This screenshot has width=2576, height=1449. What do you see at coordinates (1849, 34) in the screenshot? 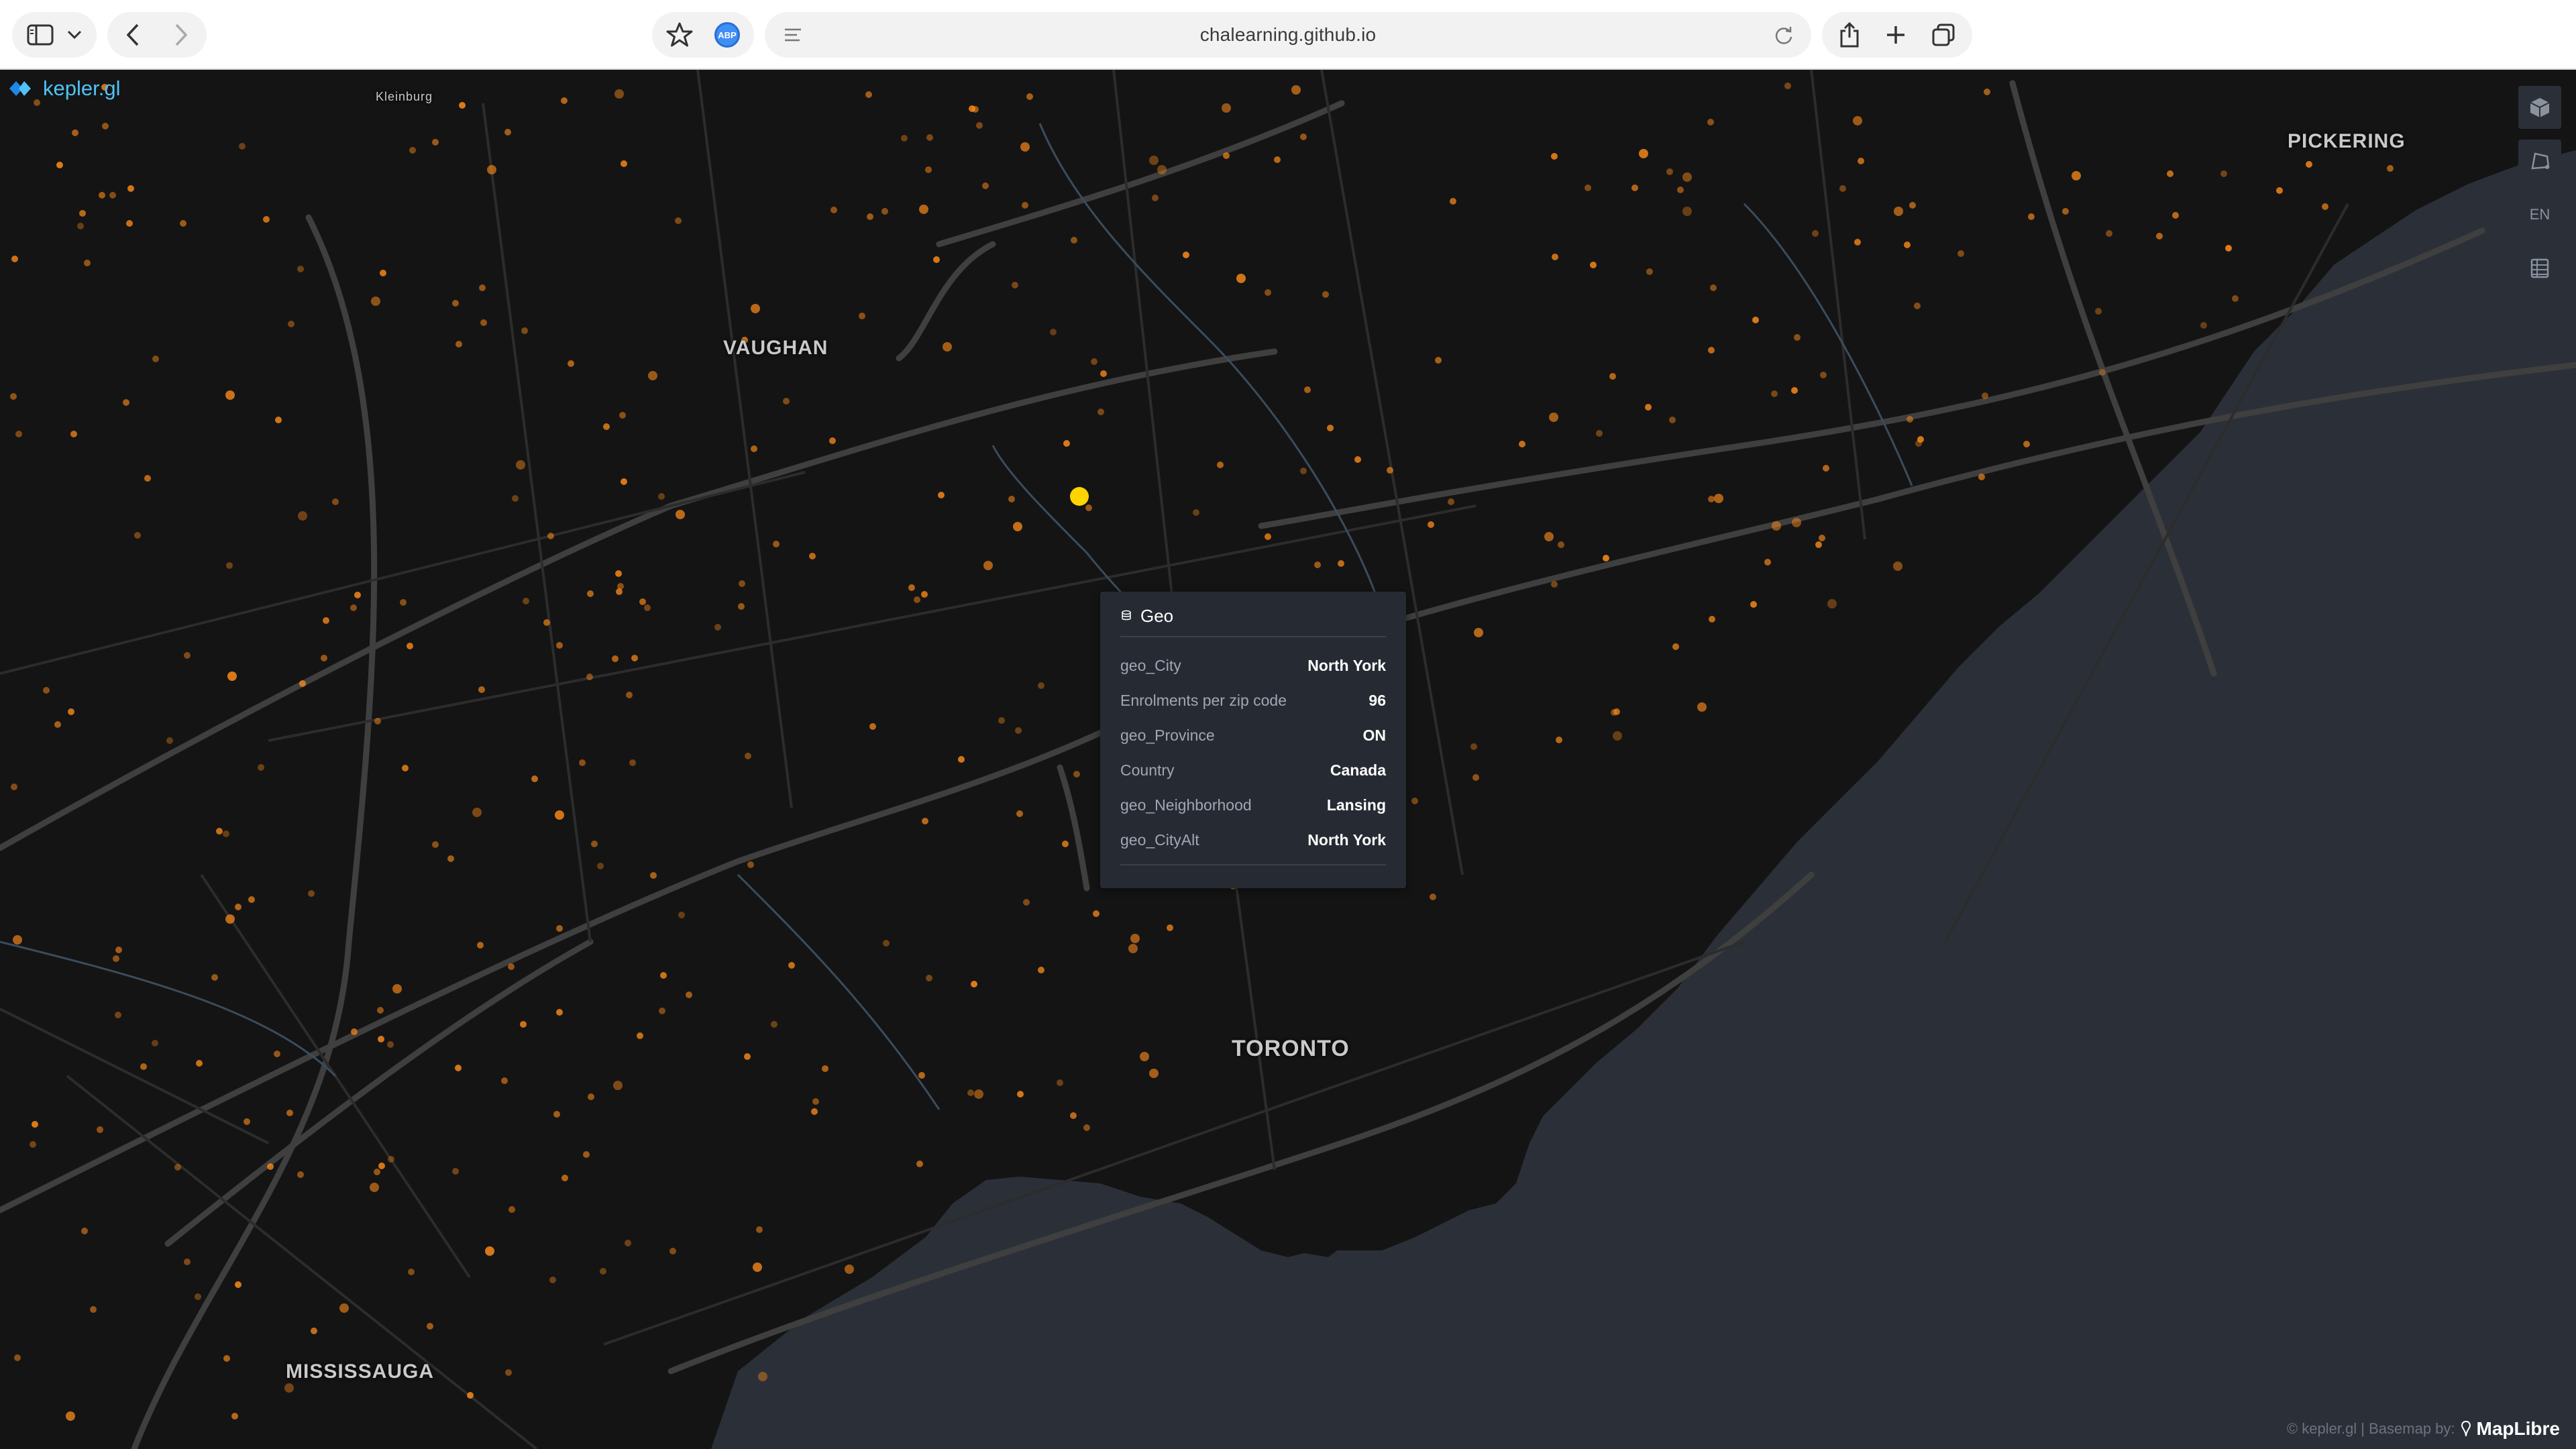
I see `share-icon` at bounding box center [1849, 34].